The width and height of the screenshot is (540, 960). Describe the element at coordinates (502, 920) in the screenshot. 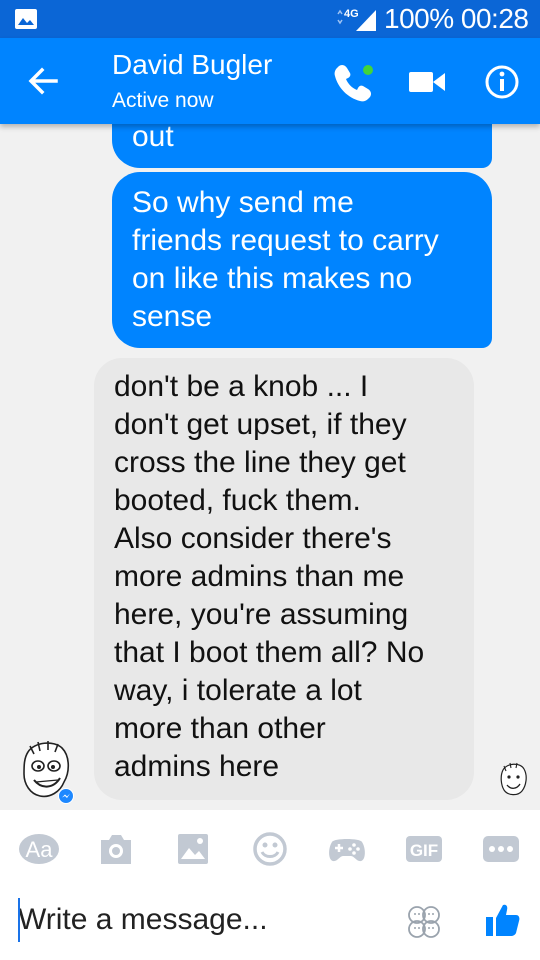

I see `thumbs-up-icon` at that location.